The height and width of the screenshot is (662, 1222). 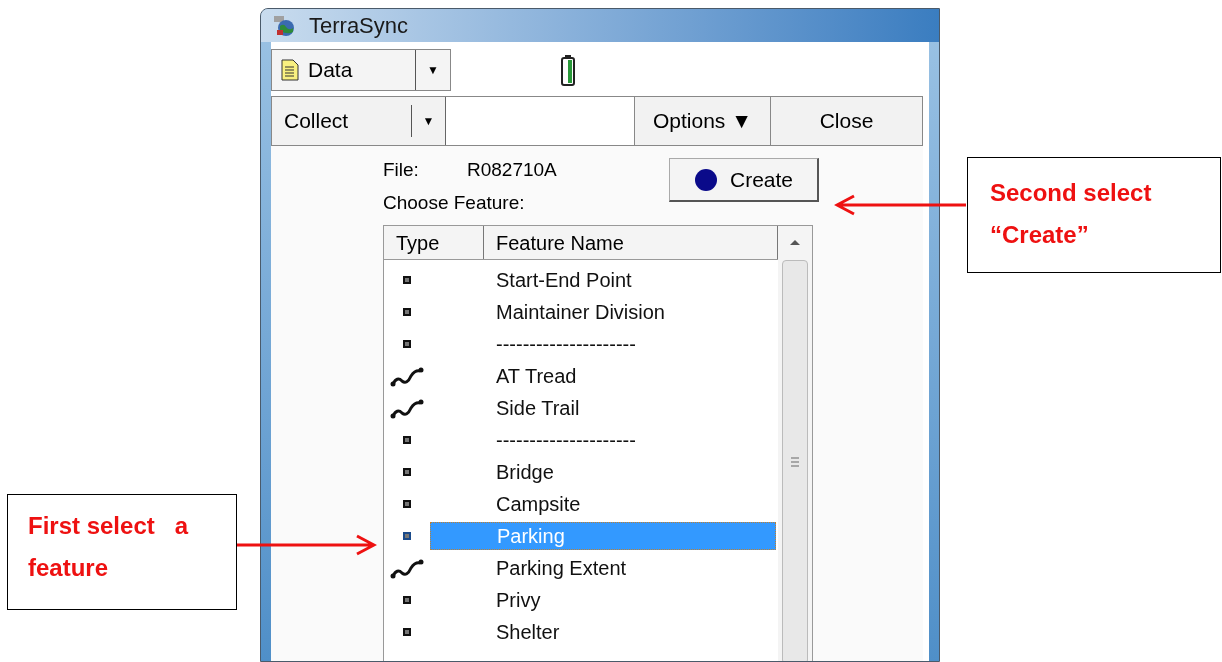 I want to click on scrollbar, so click(x=795, y=443).